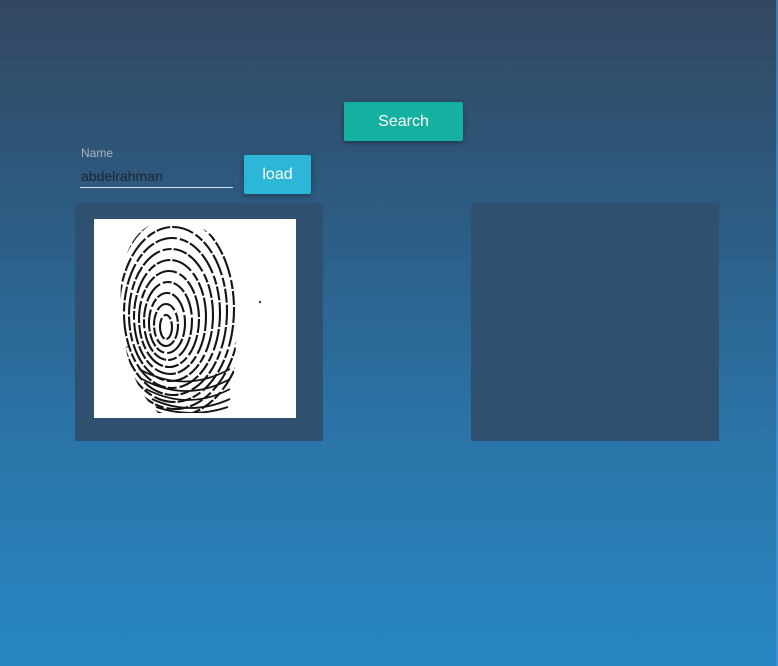 Image resolution: width=778 pixels, height=666 pixels. I want to click on source-image-panel, so click(199, 322).